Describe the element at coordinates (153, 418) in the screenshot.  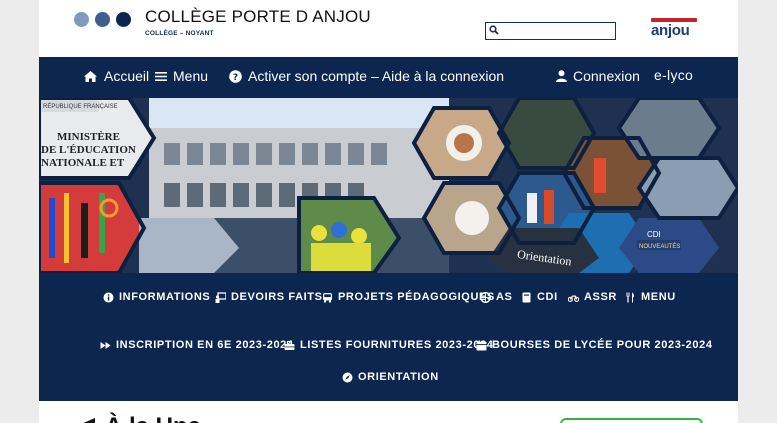
I see `a-la-une-label: À la Une` at that location.